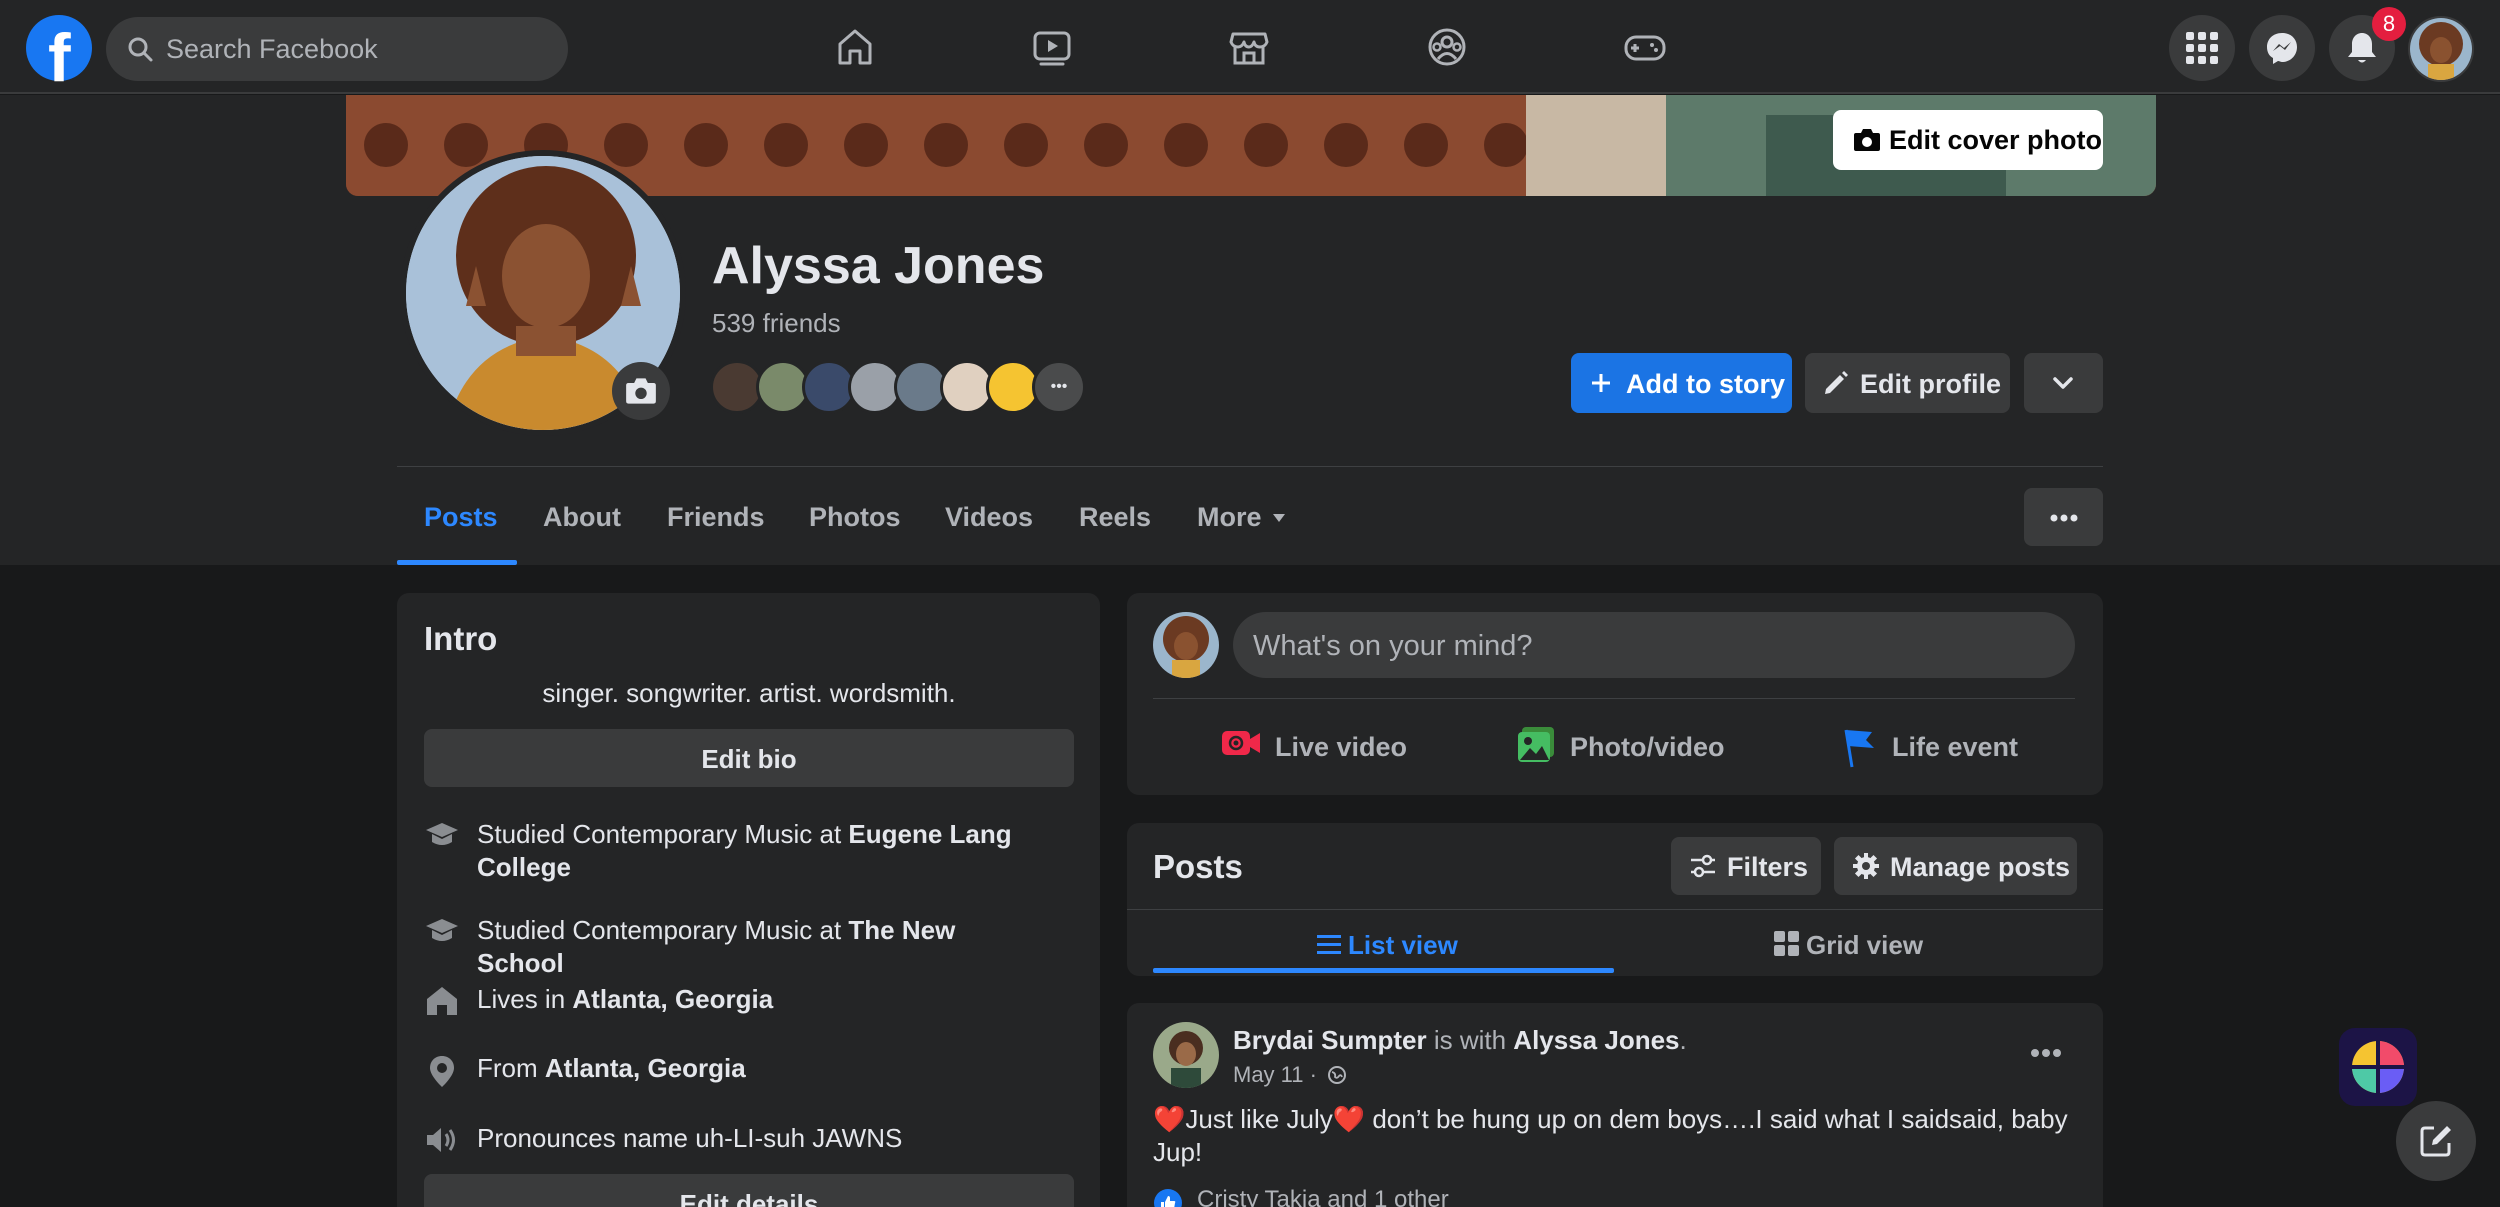 This screenshot has width=2500, height=1207. I want to click on composer-avatar-image, so click(1186, 645).